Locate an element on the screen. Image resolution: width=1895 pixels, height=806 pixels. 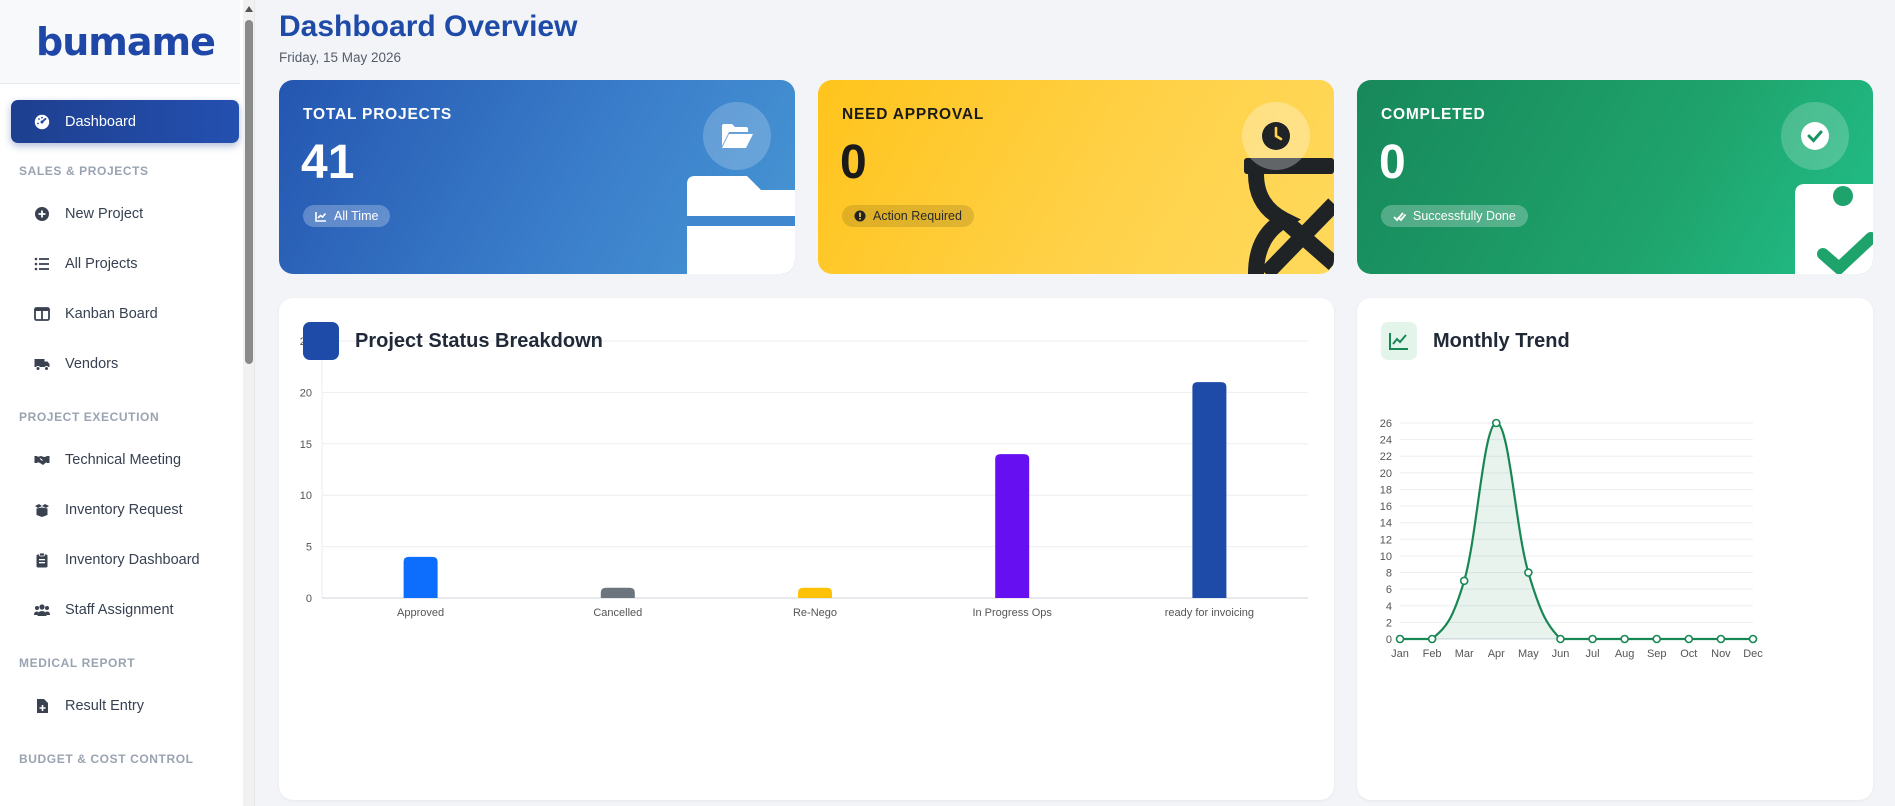
sidebar-item-label: Inventory Dashboard is located at coordinates (132, 560).